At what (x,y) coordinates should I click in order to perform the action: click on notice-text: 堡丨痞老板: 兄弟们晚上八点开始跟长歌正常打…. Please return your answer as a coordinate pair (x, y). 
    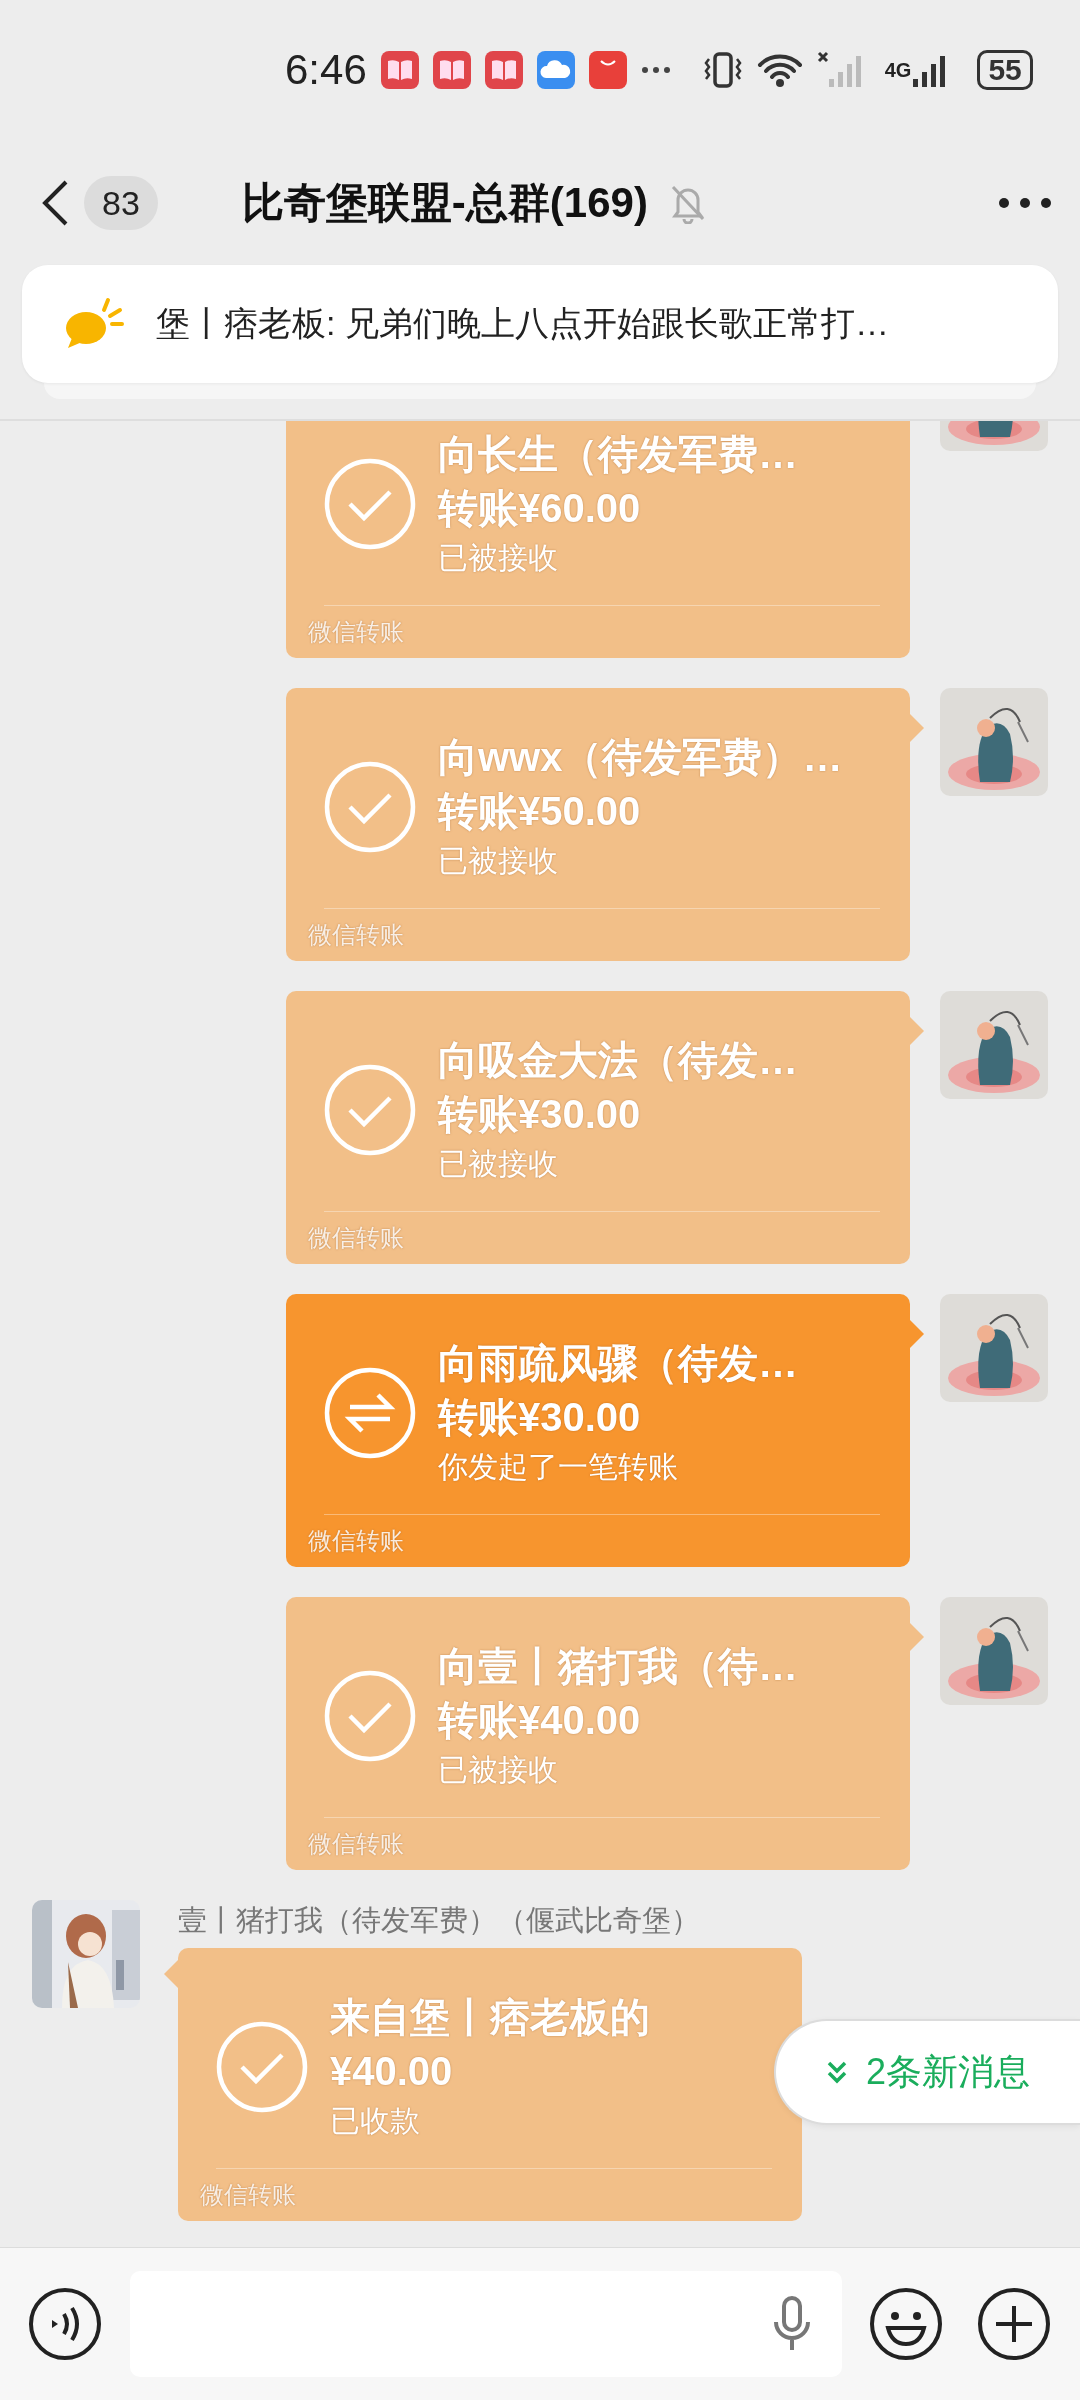
    Looking at the image, I should click on (522, 323).